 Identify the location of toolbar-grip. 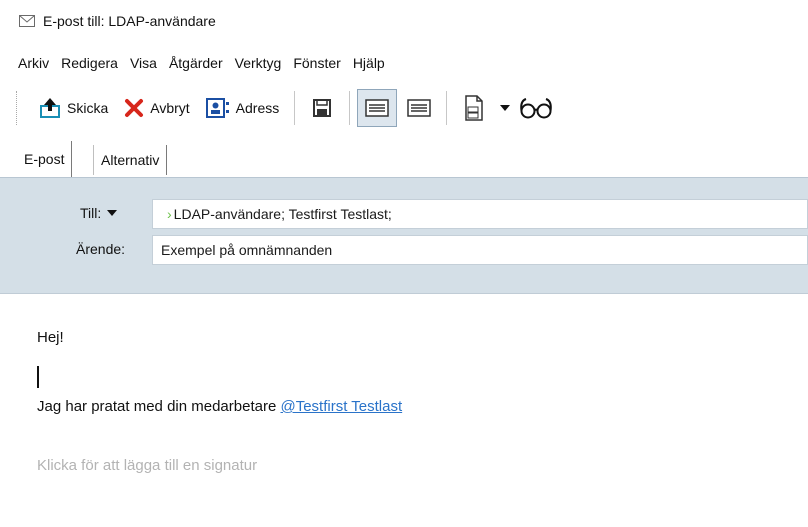
(18, 108).